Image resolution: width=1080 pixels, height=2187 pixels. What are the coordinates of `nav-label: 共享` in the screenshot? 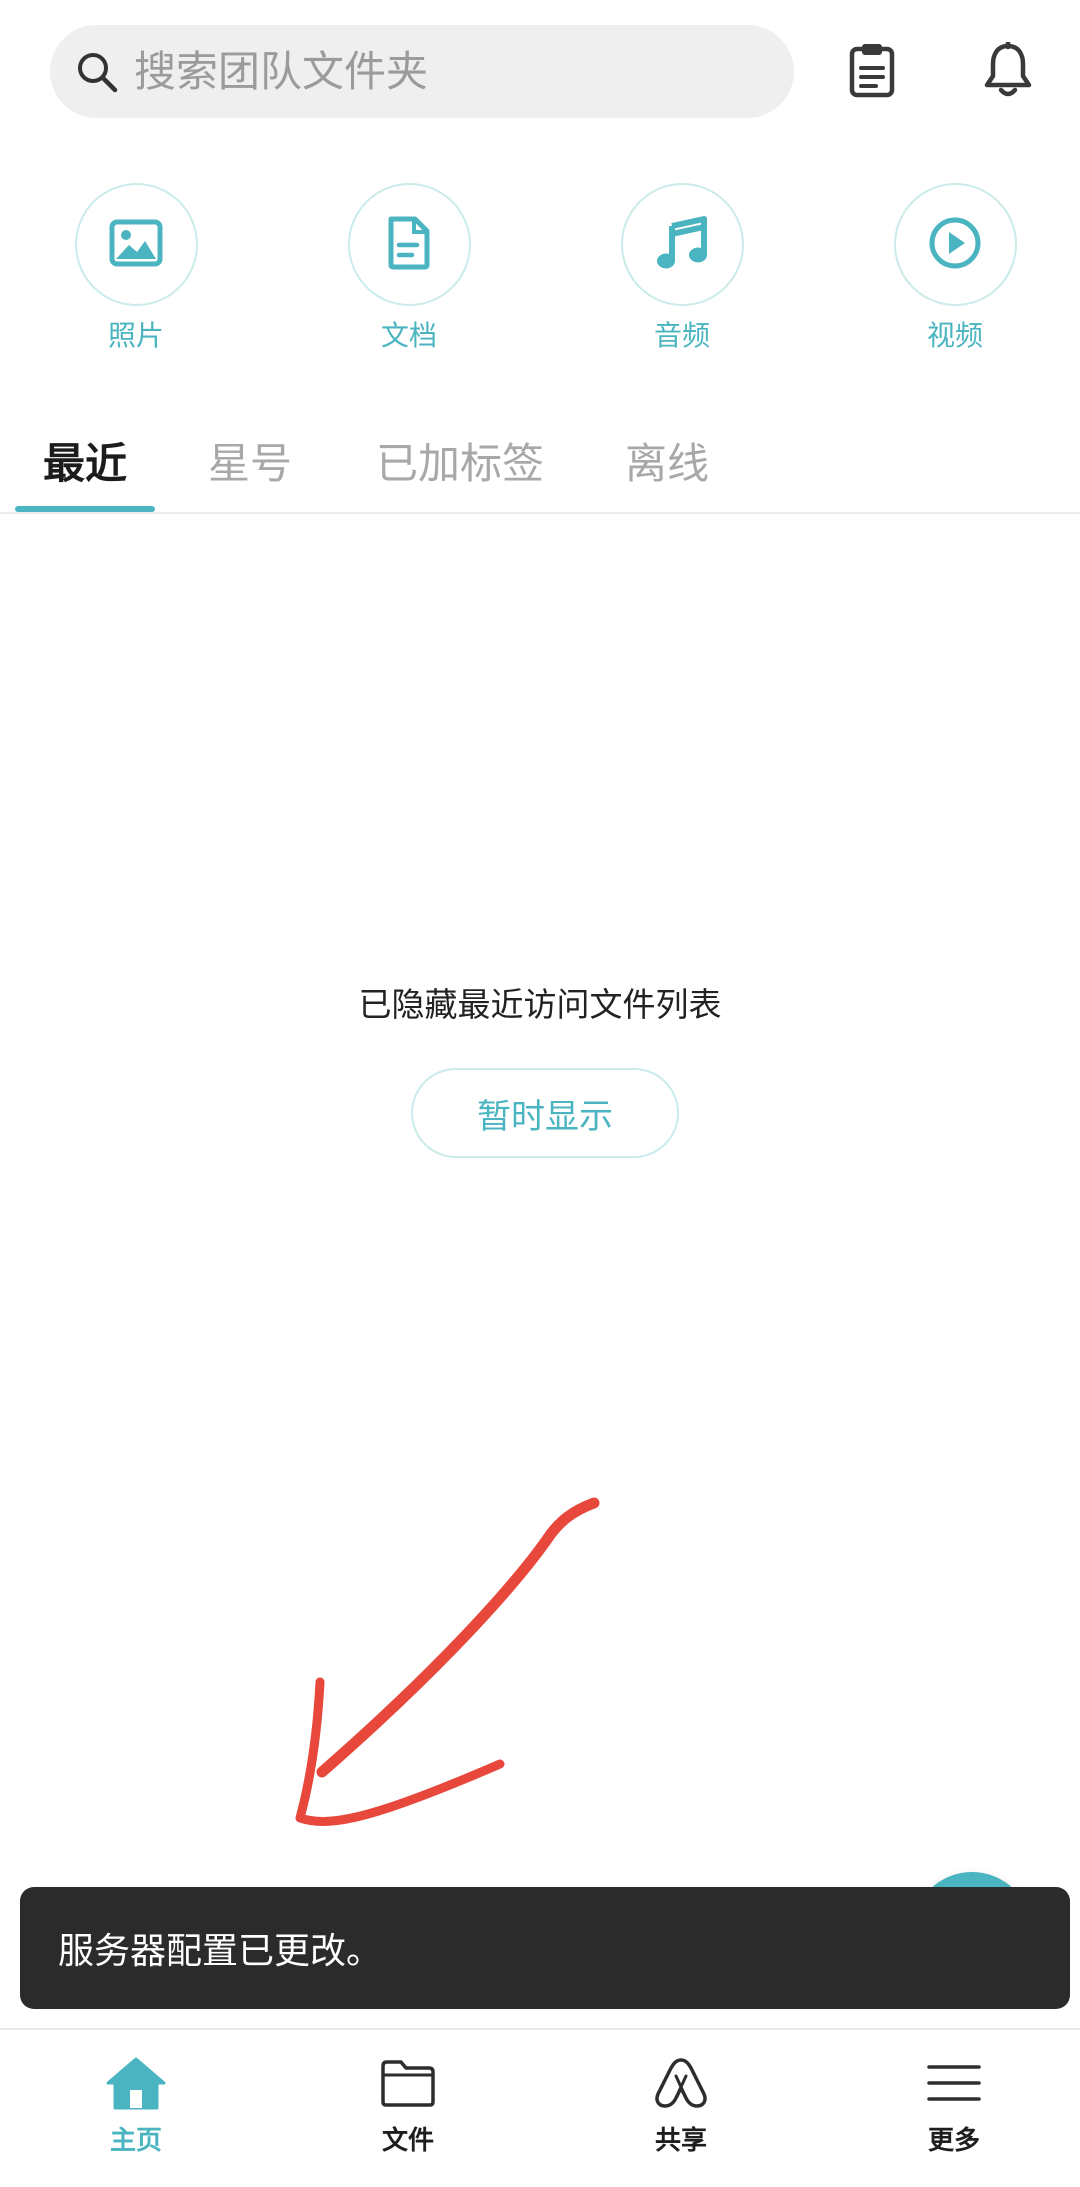 It's located at (680, 2141).